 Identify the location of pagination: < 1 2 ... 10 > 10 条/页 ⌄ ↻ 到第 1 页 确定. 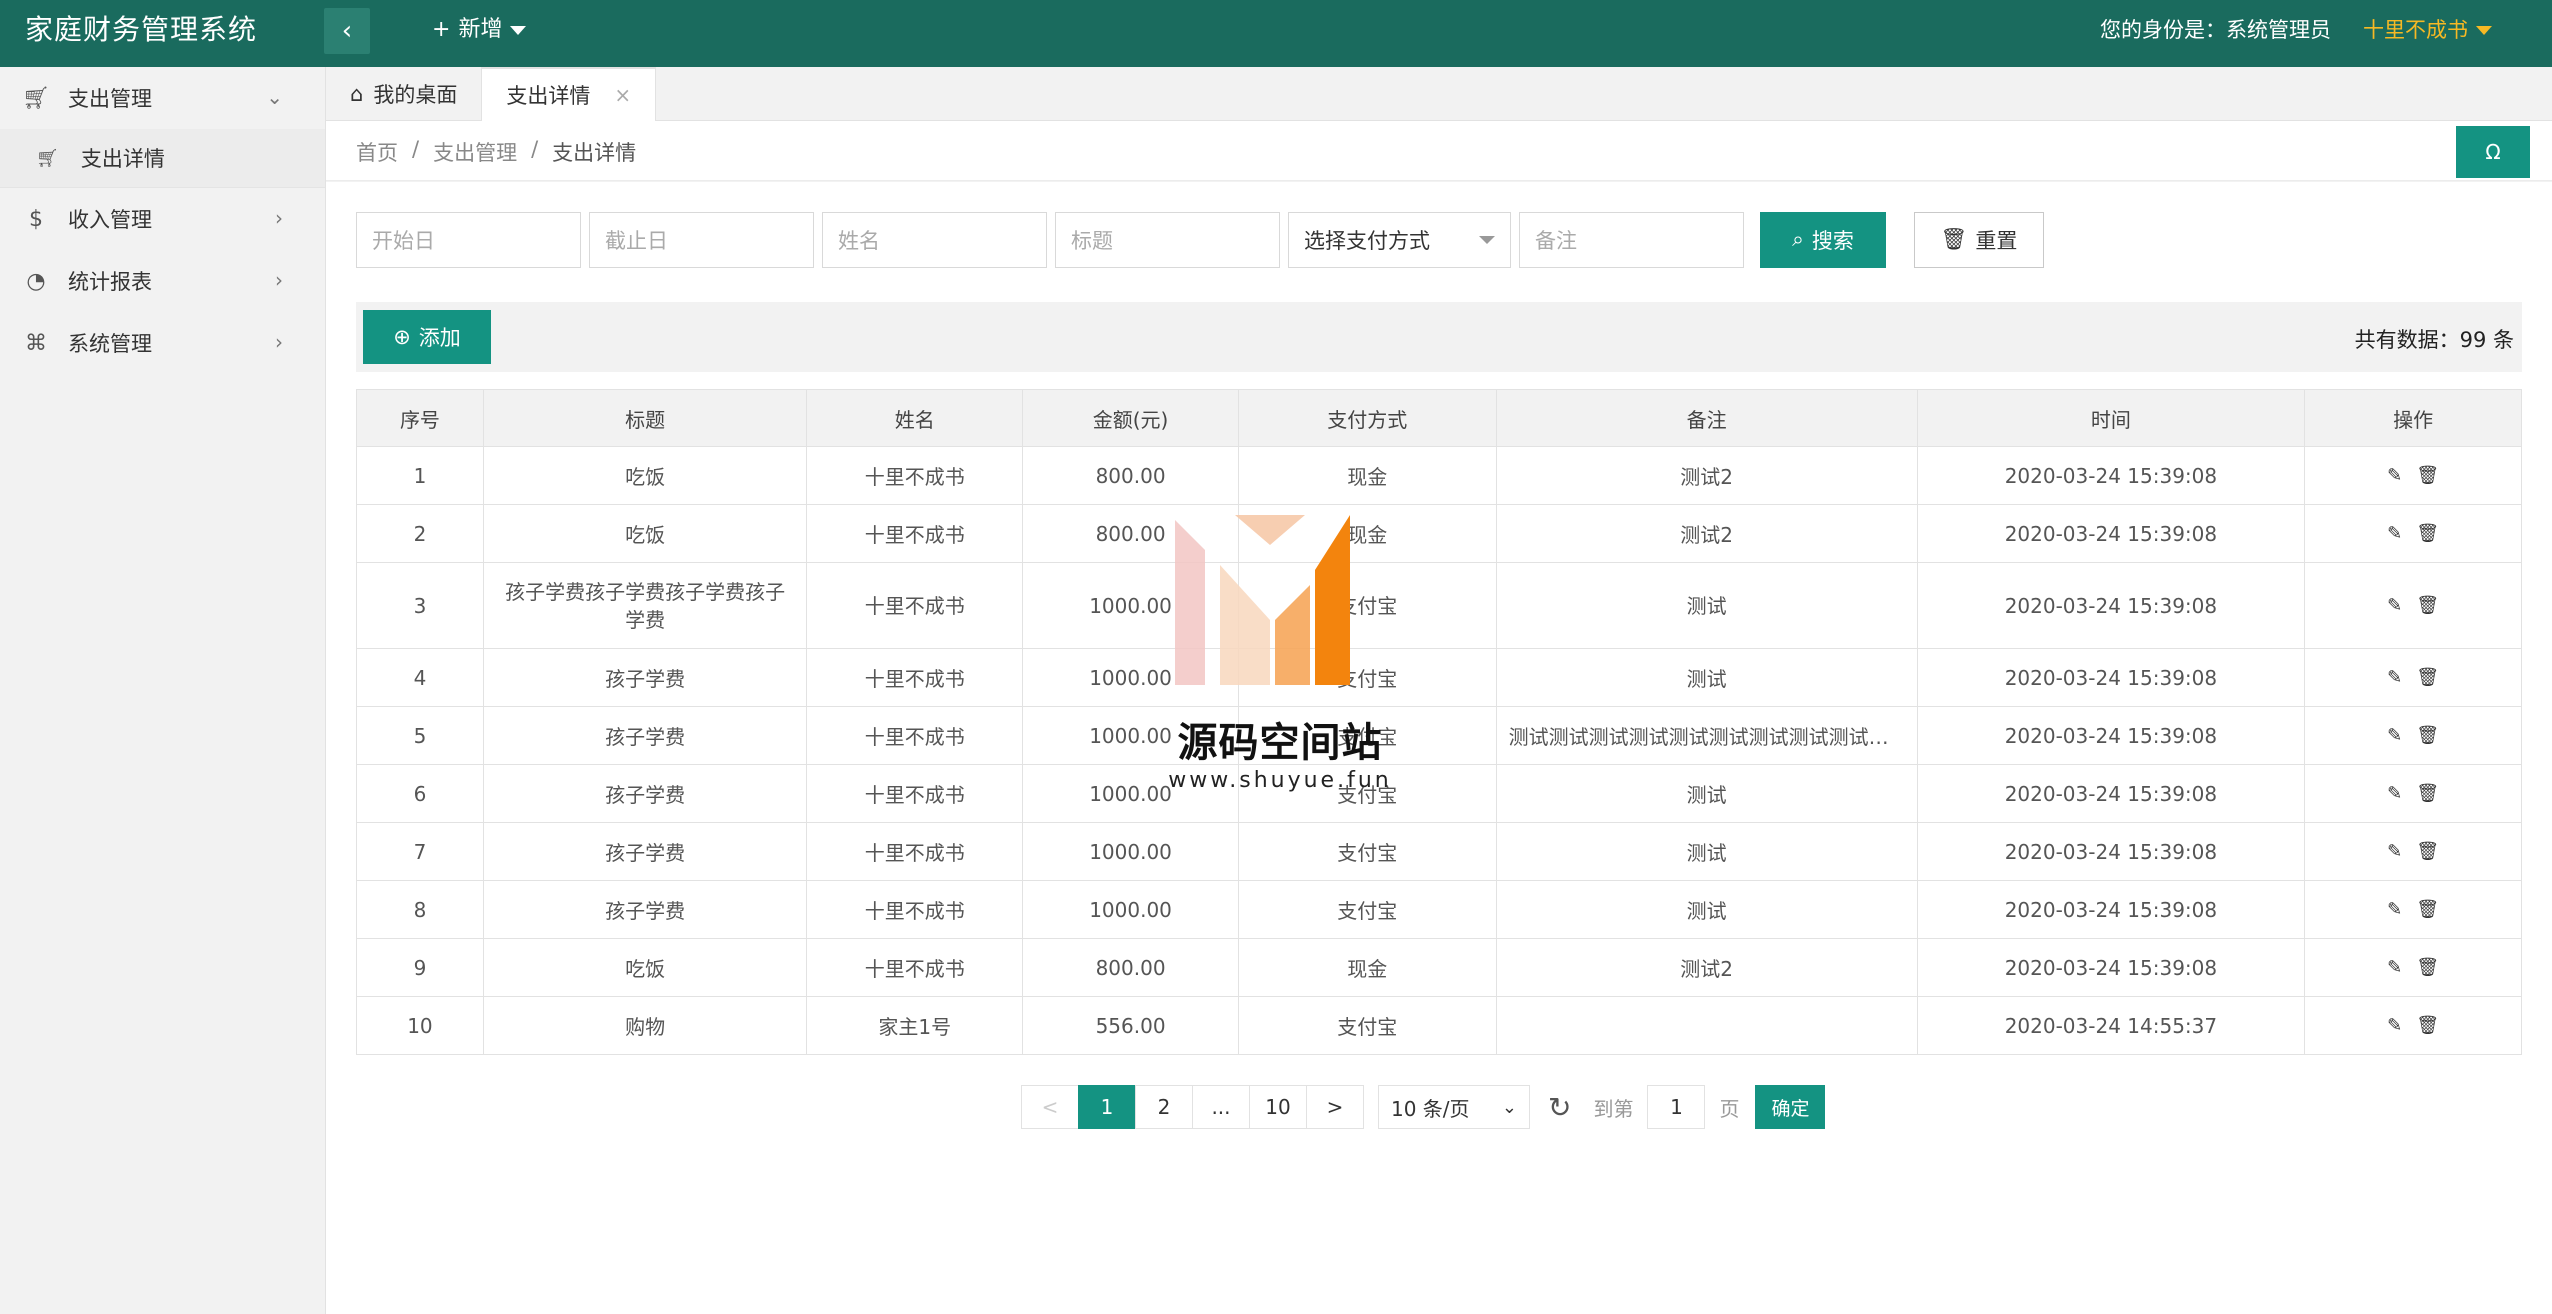
(1423, 1107).